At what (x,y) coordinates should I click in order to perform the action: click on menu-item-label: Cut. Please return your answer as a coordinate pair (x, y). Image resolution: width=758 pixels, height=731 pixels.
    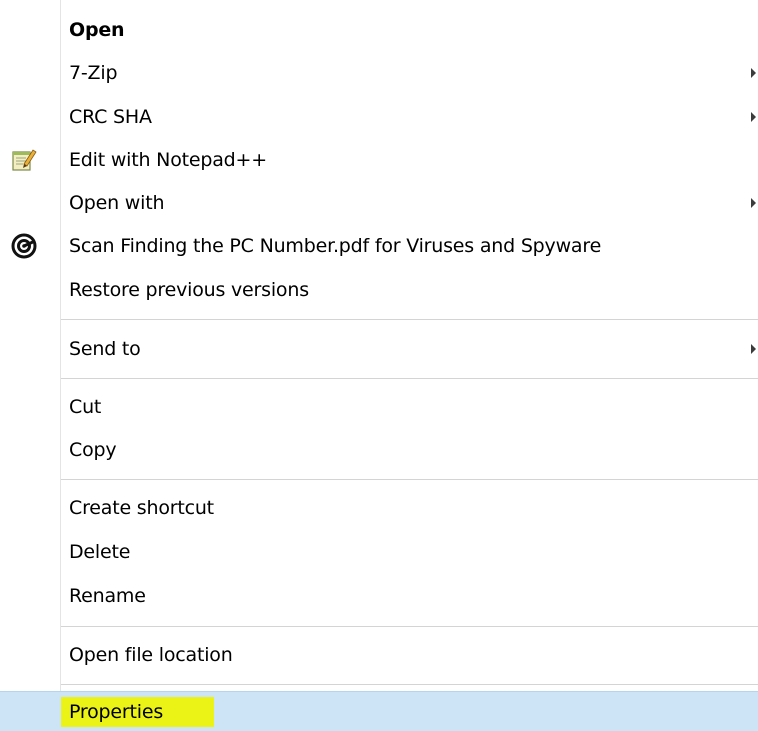
    Looking at the image, I should click on (85, 407).